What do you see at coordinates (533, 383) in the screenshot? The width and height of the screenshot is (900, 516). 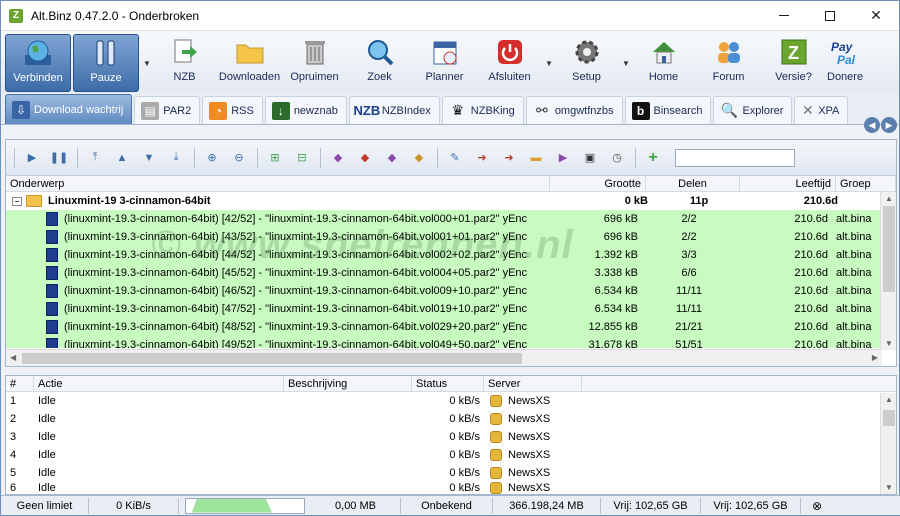 I see `col-server: Server` at bounding box center [533, 383].